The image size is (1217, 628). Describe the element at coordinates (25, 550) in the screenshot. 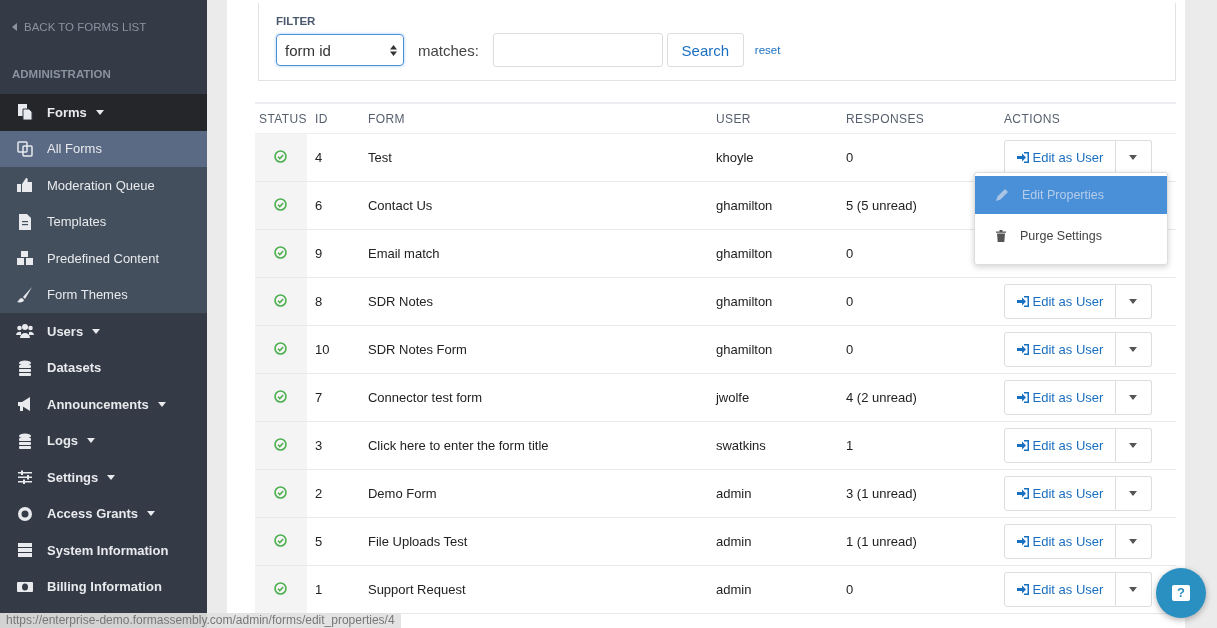

I see `server-icon` at that location.